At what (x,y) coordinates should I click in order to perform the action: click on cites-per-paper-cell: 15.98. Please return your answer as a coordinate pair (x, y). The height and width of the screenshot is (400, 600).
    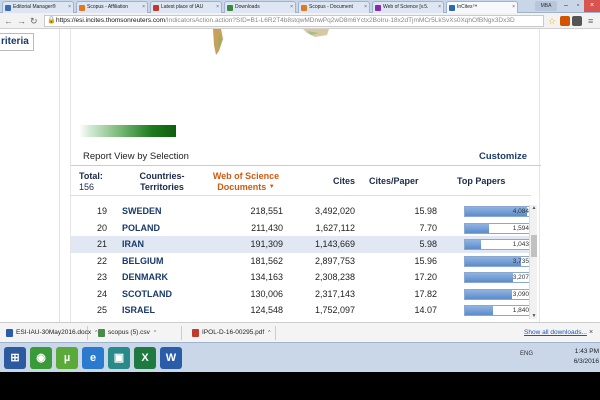
    Looking at the image, I should click on (425, 211).